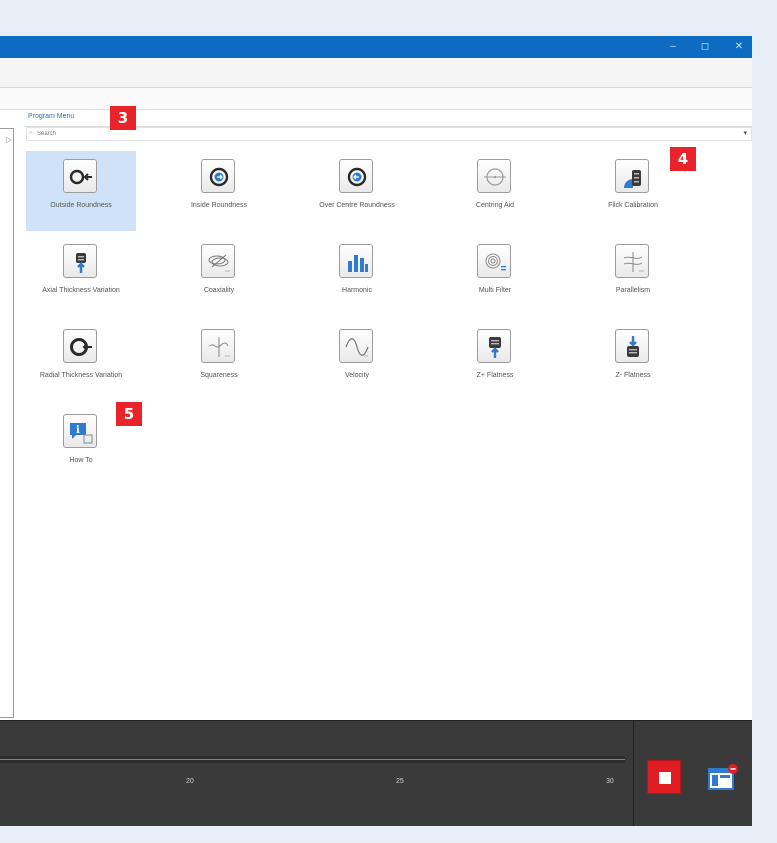  What do you see at coordinates (219, 290) in the screenshot?
I see `tile-label: Coaxiality` at bounding box center [219, 290].